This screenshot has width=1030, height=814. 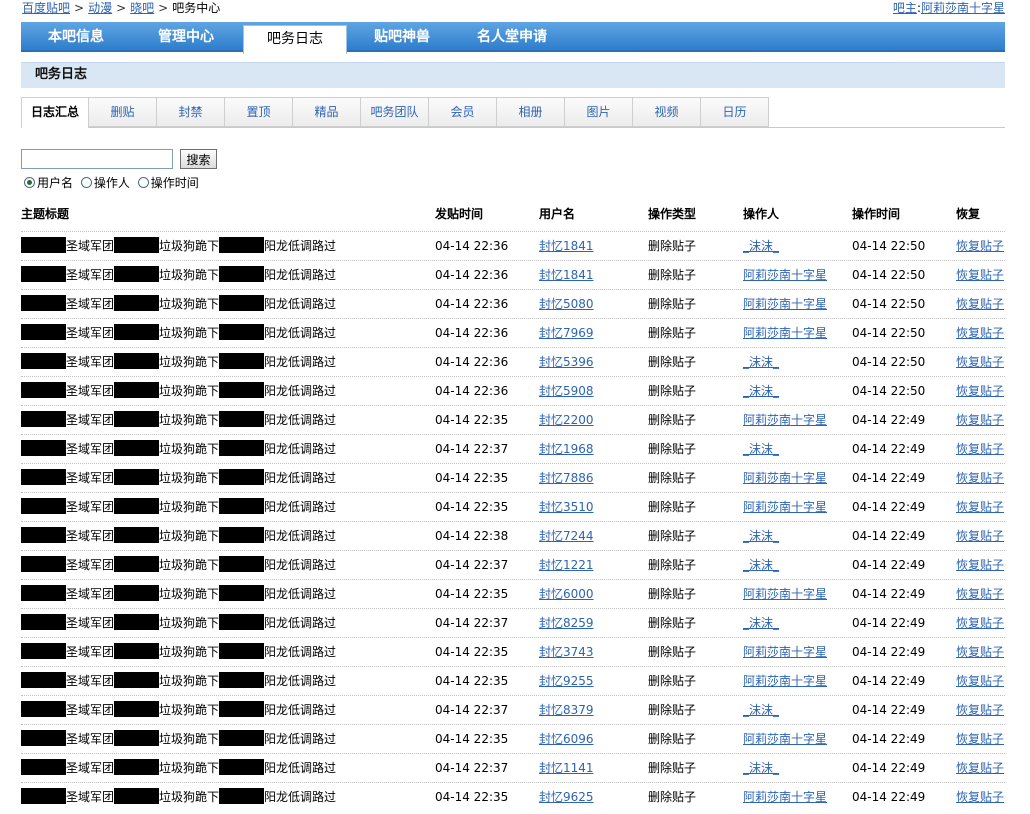 I want to click on subtab-pin: 置顶, so click(x=259, y=112).